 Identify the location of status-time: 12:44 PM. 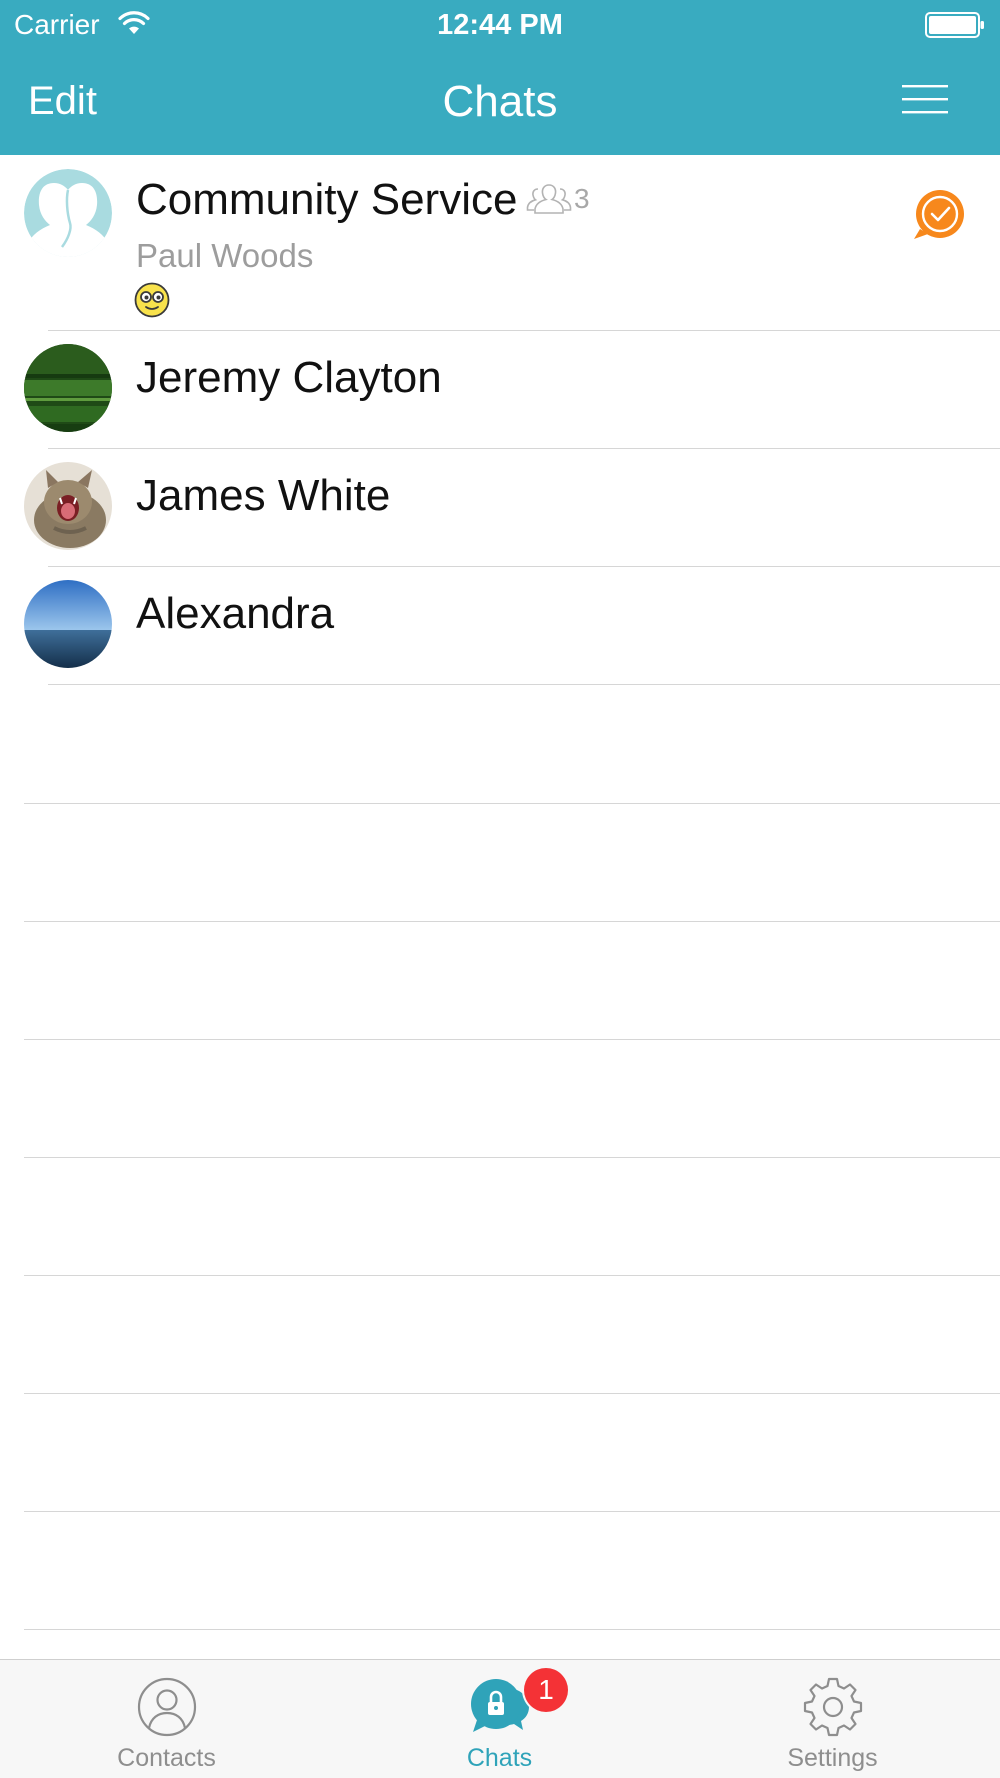
(500, 25).